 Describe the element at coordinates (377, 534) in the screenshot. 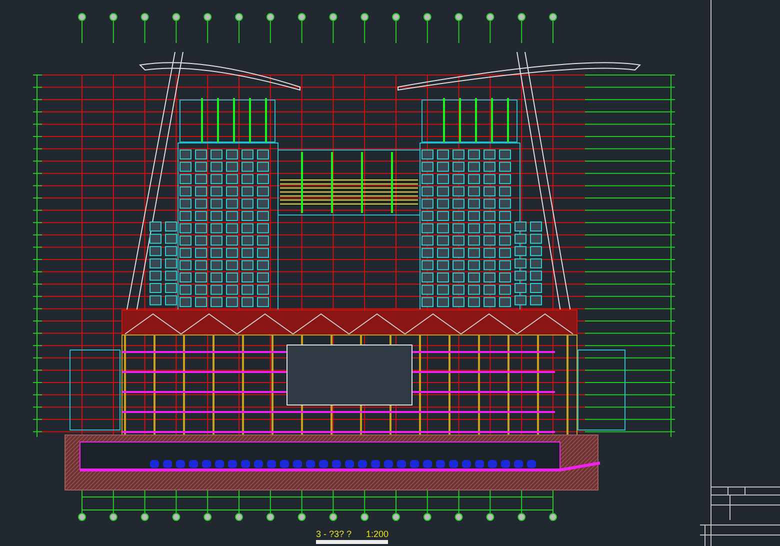

I see `scale-label: 1:200` at that location.